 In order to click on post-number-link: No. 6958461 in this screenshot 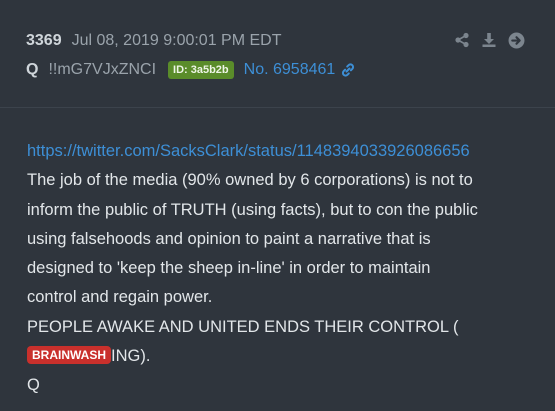, I will do `click(290, 70)`.